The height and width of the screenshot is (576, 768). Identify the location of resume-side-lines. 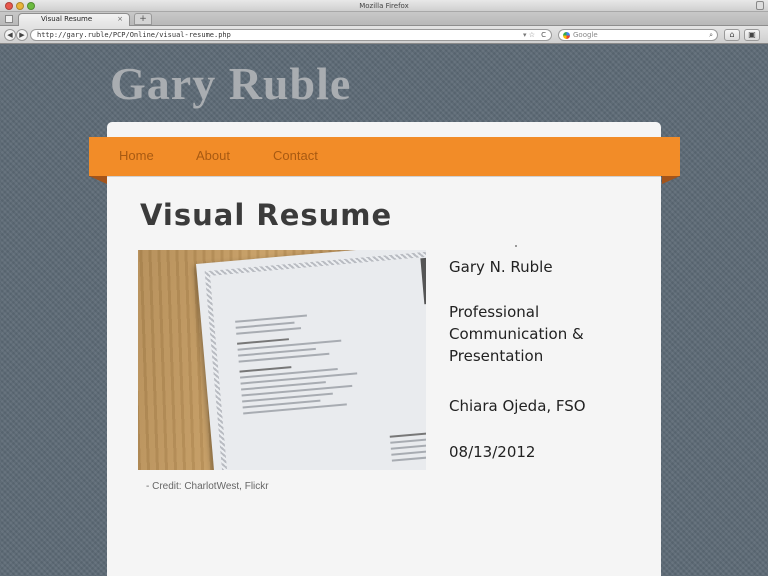
(407, 444).